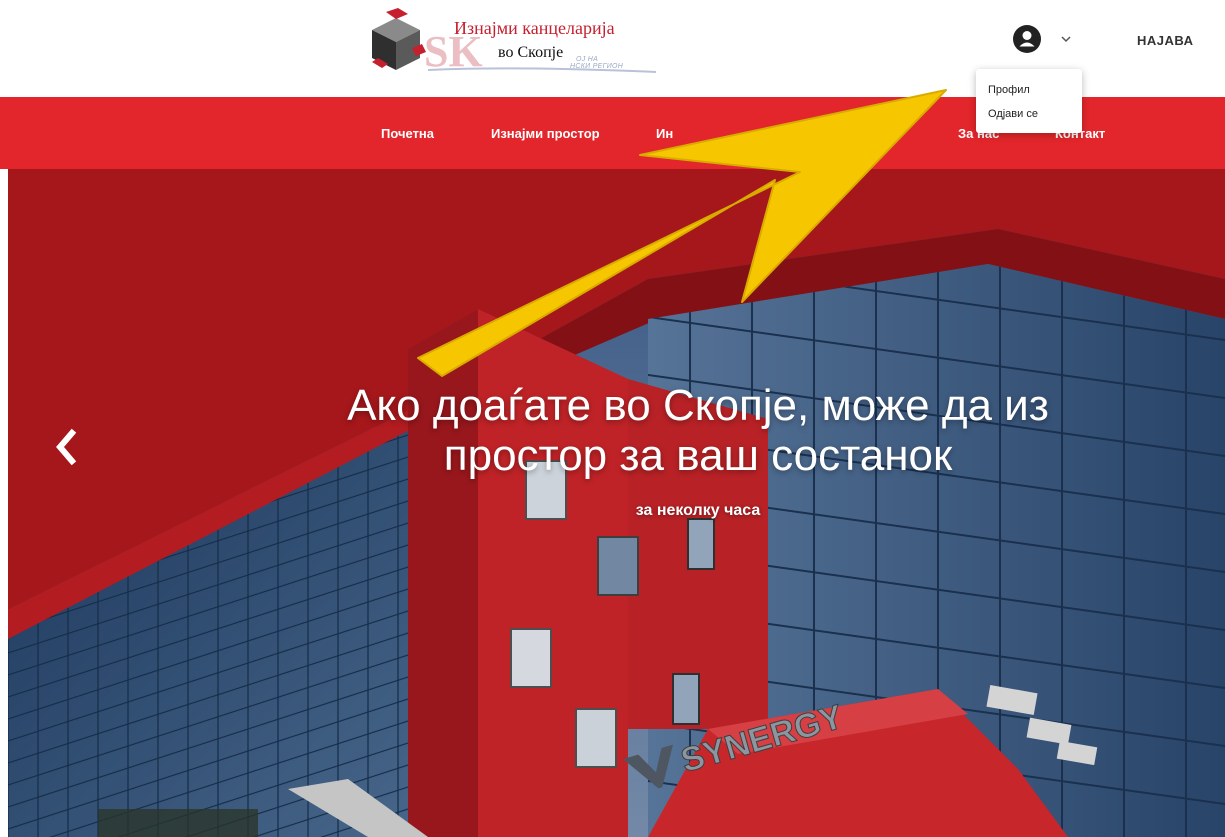 This screenshot has height=837, width=1225. I want to click on dropdown-item-profile: Профил, so click(1009, 90).